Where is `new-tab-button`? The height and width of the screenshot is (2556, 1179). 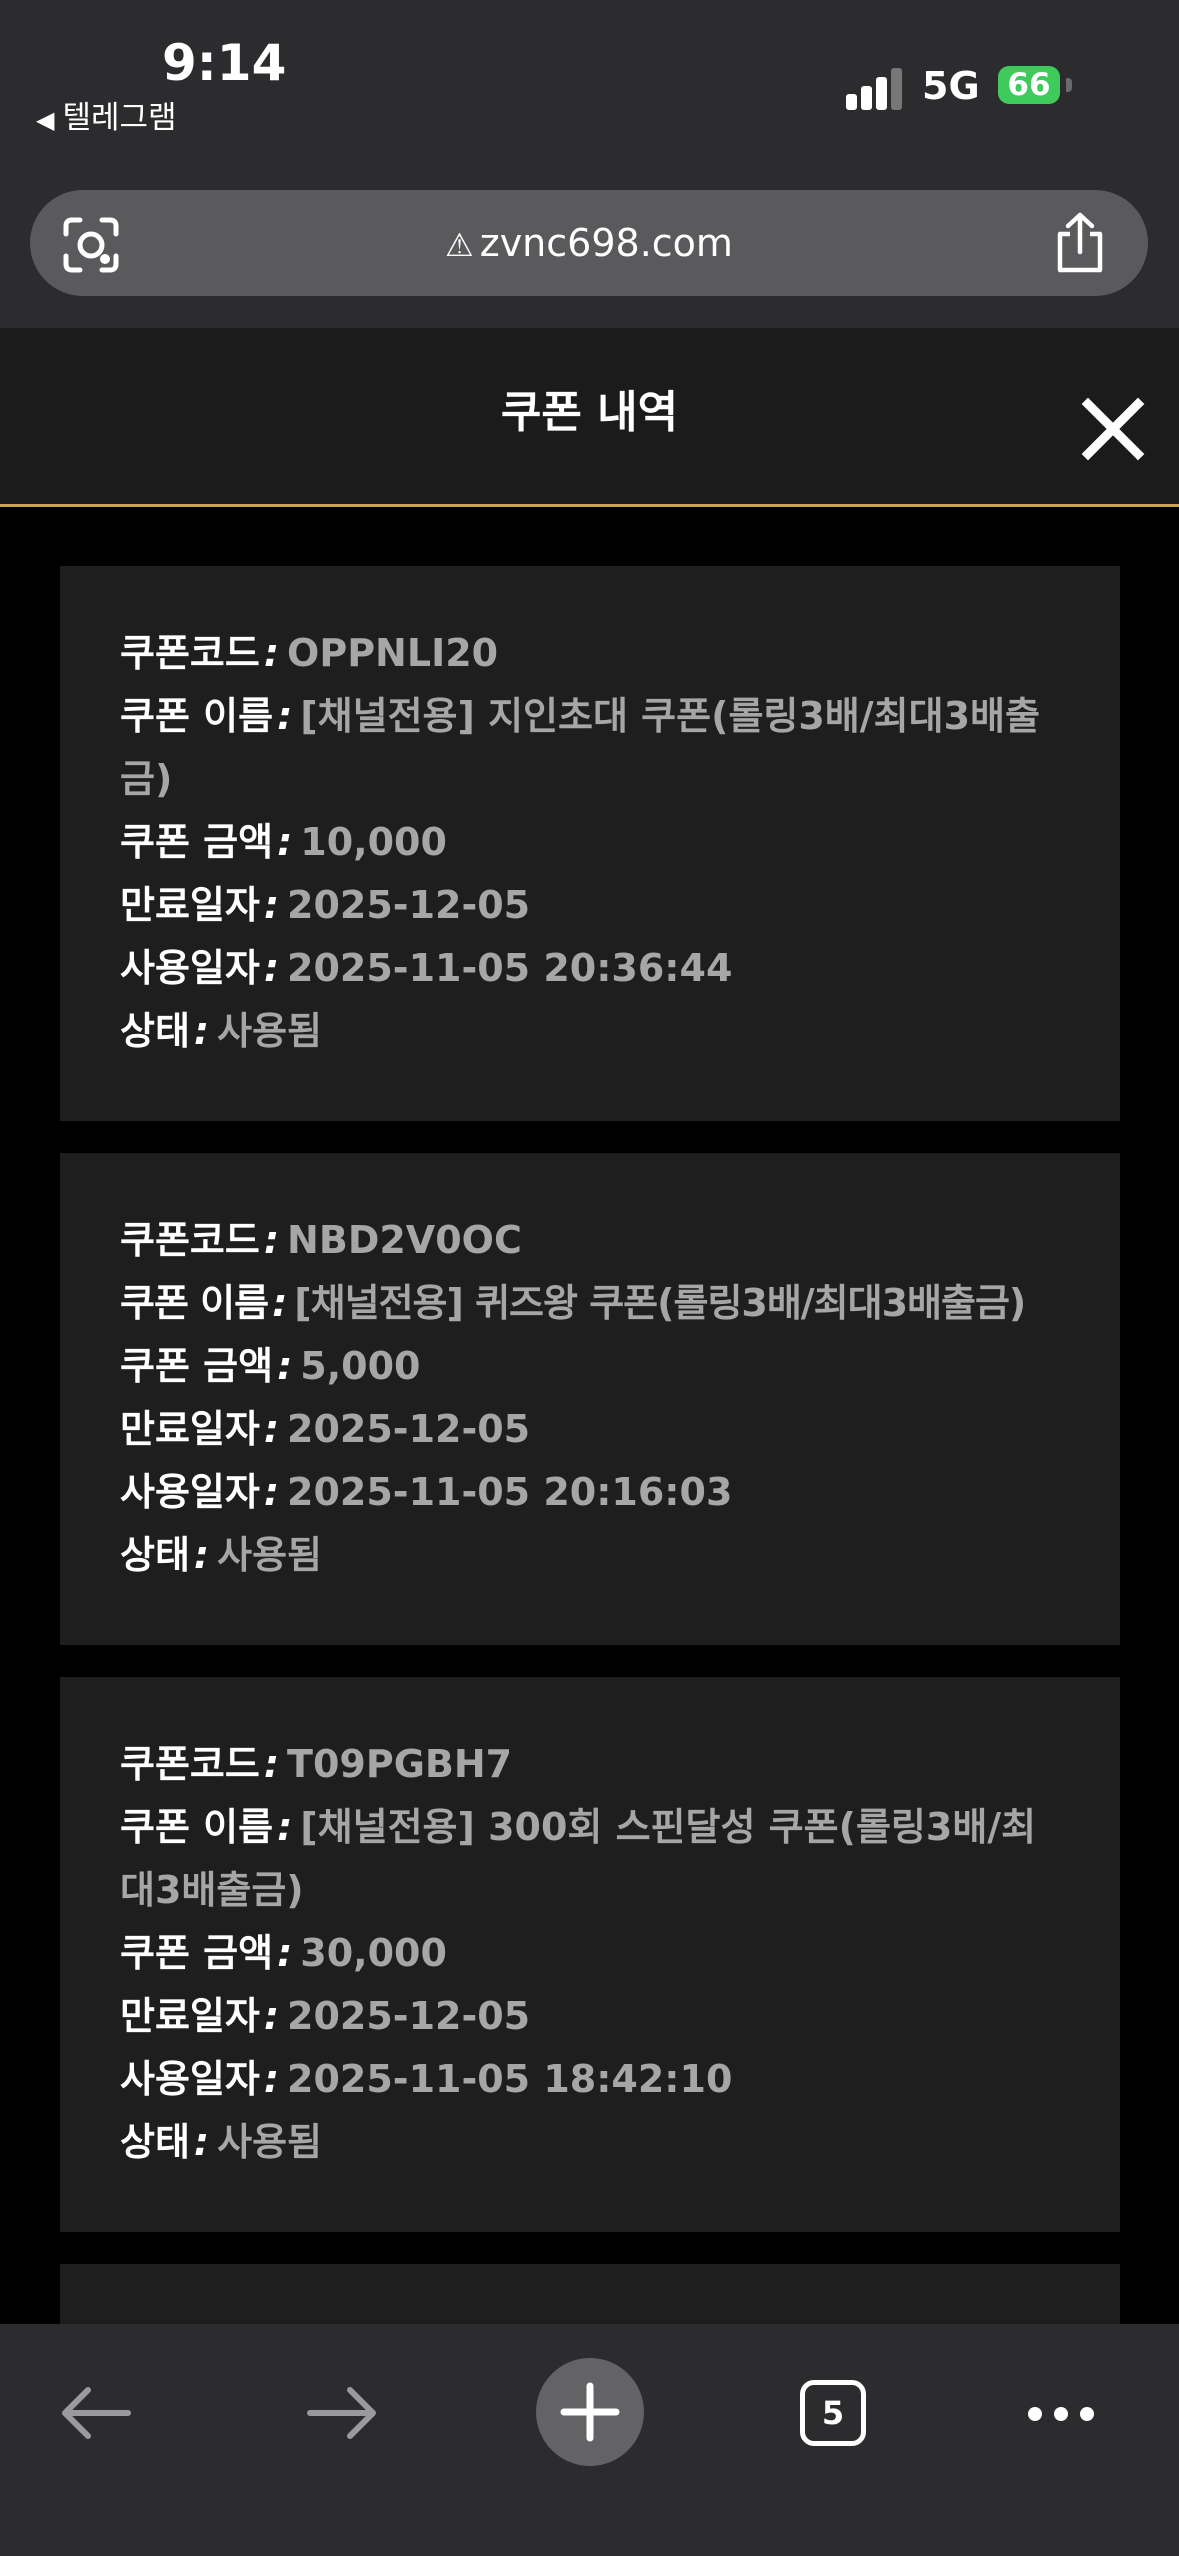
new-tab-button is located at coordinates (590, 2412).